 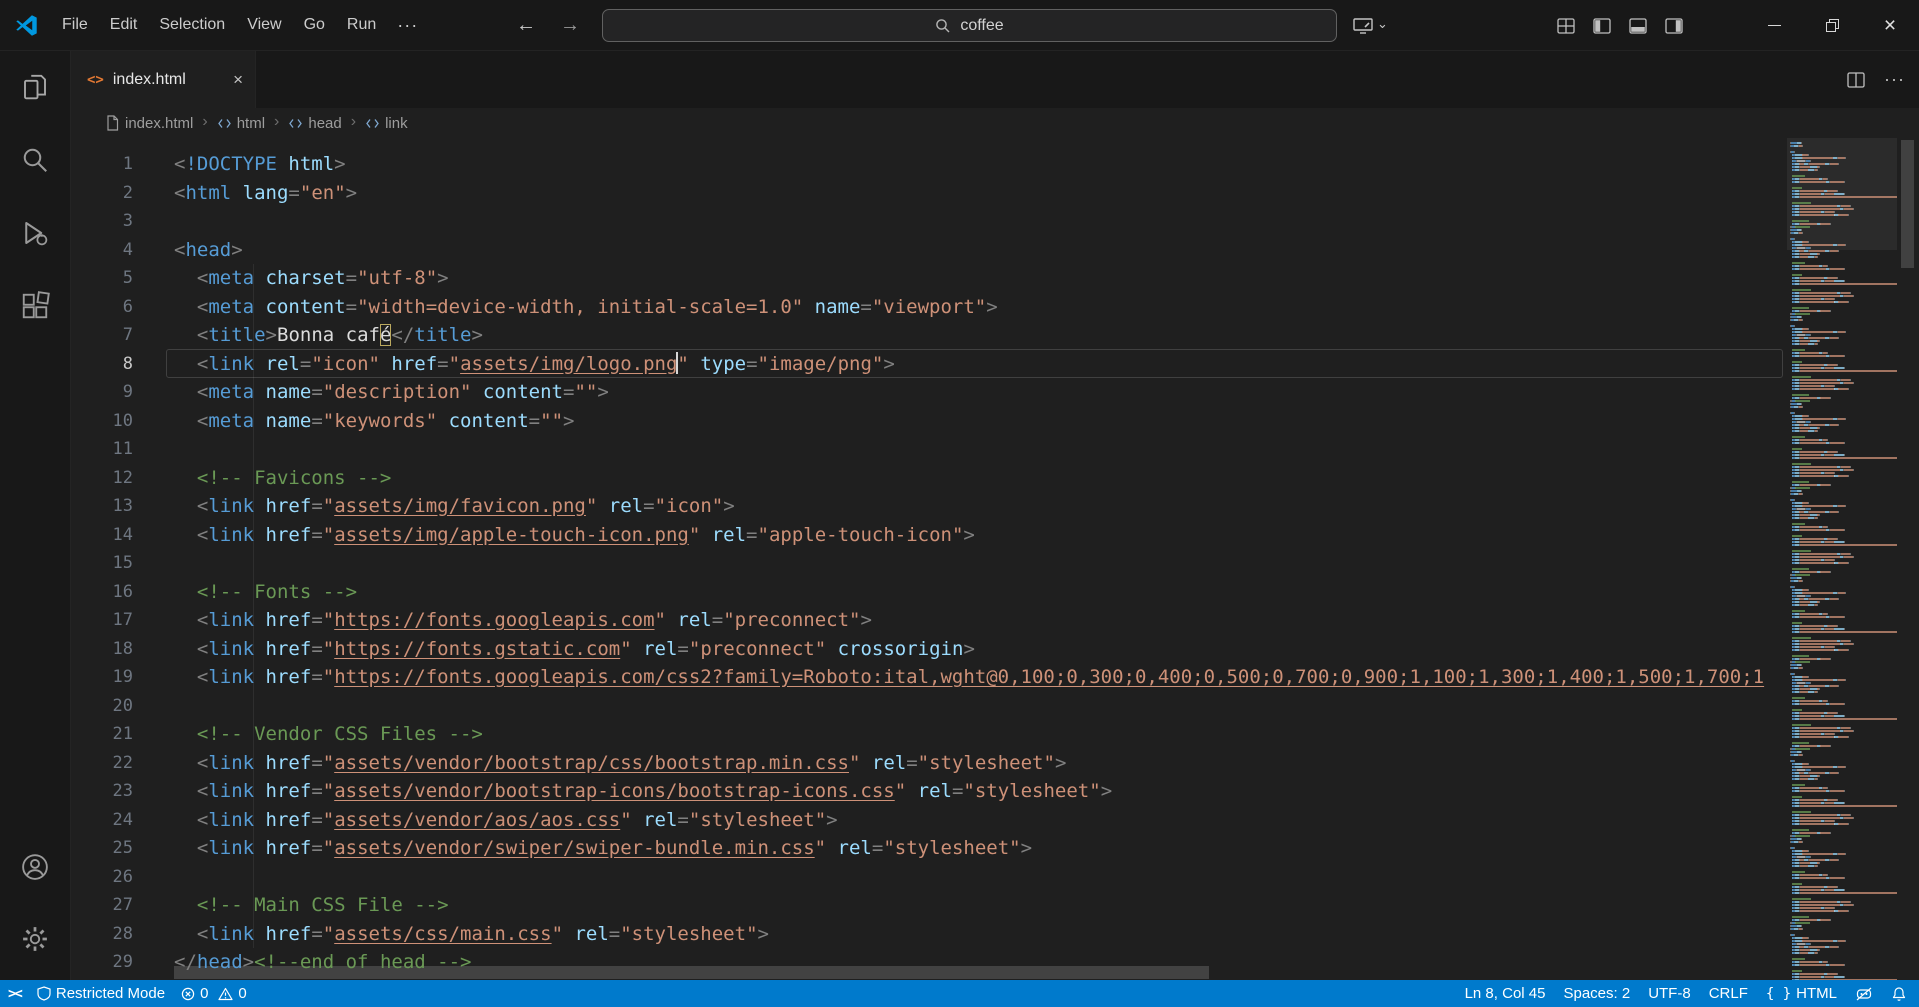 What do you see at coordinates (35, 233) in the screenshot?
I see `run-debug-icon` at bounding box center [35, 233].